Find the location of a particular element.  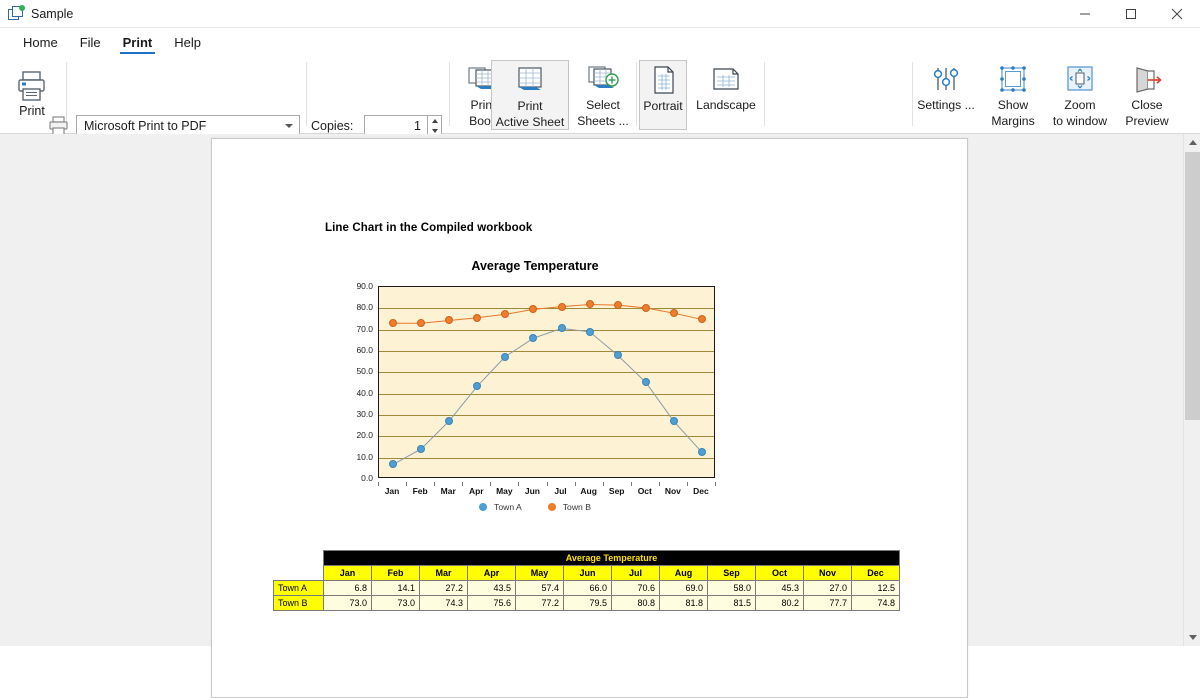

table-cell: 74.3 is located at coordinates (443, 603).